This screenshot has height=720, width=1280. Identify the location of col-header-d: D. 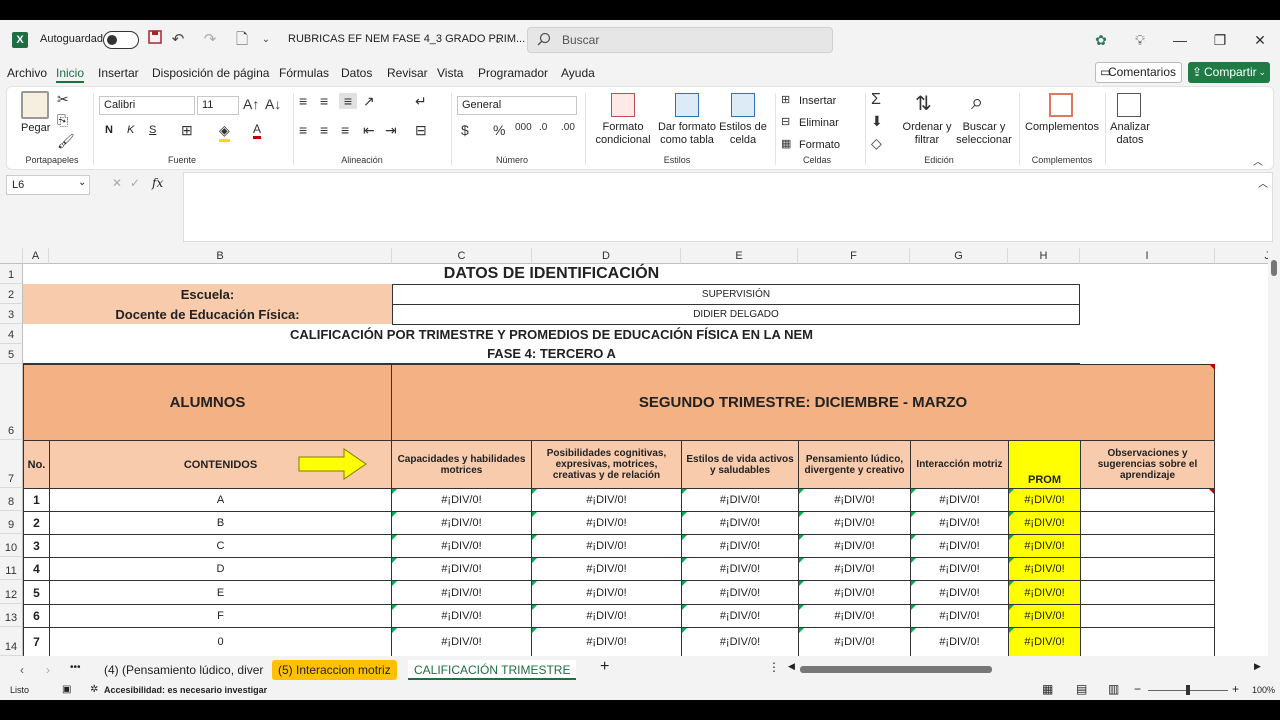
(606, 256).